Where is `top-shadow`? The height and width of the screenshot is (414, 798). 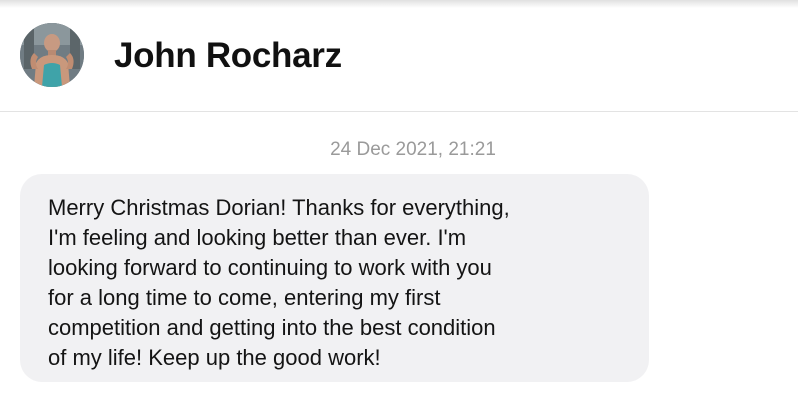
top-shadow is located at coordinates (399, 4).